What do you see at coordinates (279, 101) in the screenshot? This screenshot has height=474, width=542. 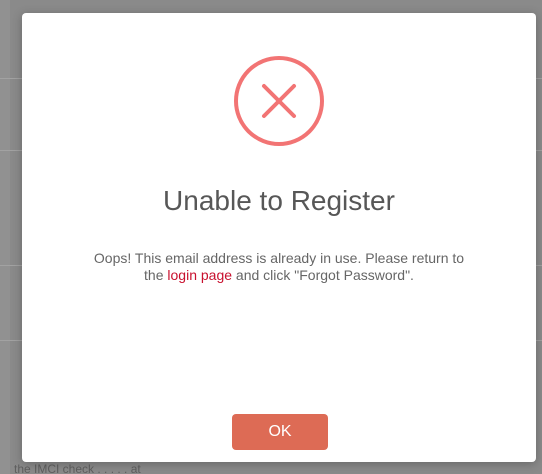 I see `error-x-circle-icon` at bounding box center [279, 101].